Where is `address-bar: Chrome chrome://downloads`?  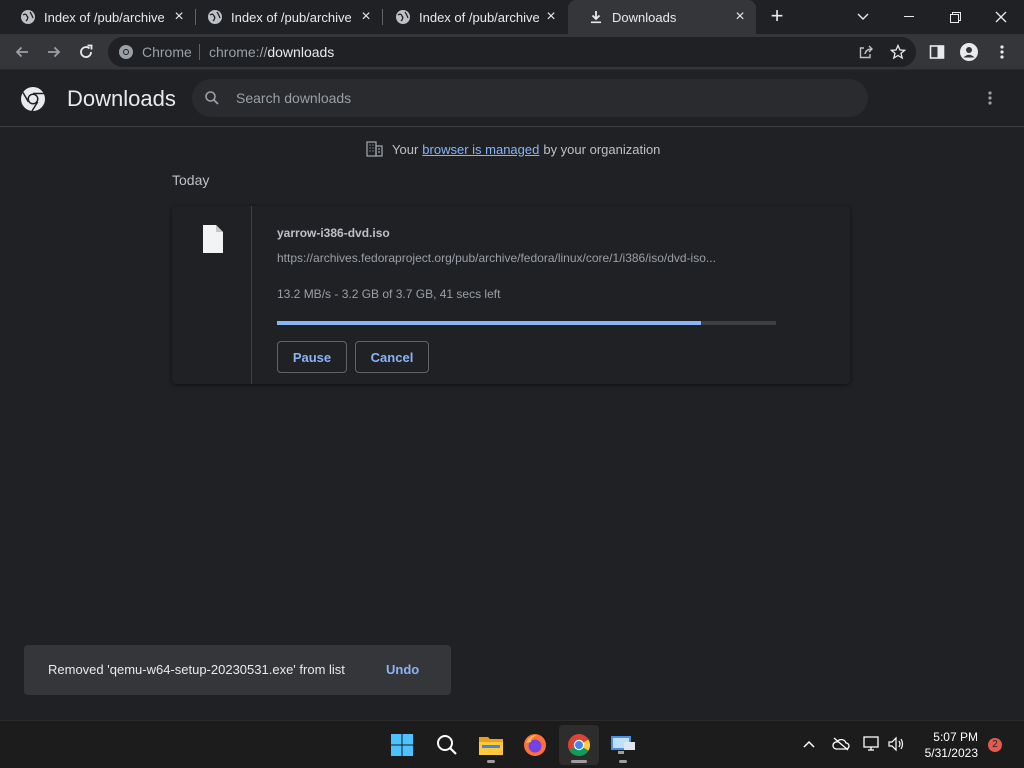 address-bar: Chrome chrome://downloads is located at coordinates (512, 52).